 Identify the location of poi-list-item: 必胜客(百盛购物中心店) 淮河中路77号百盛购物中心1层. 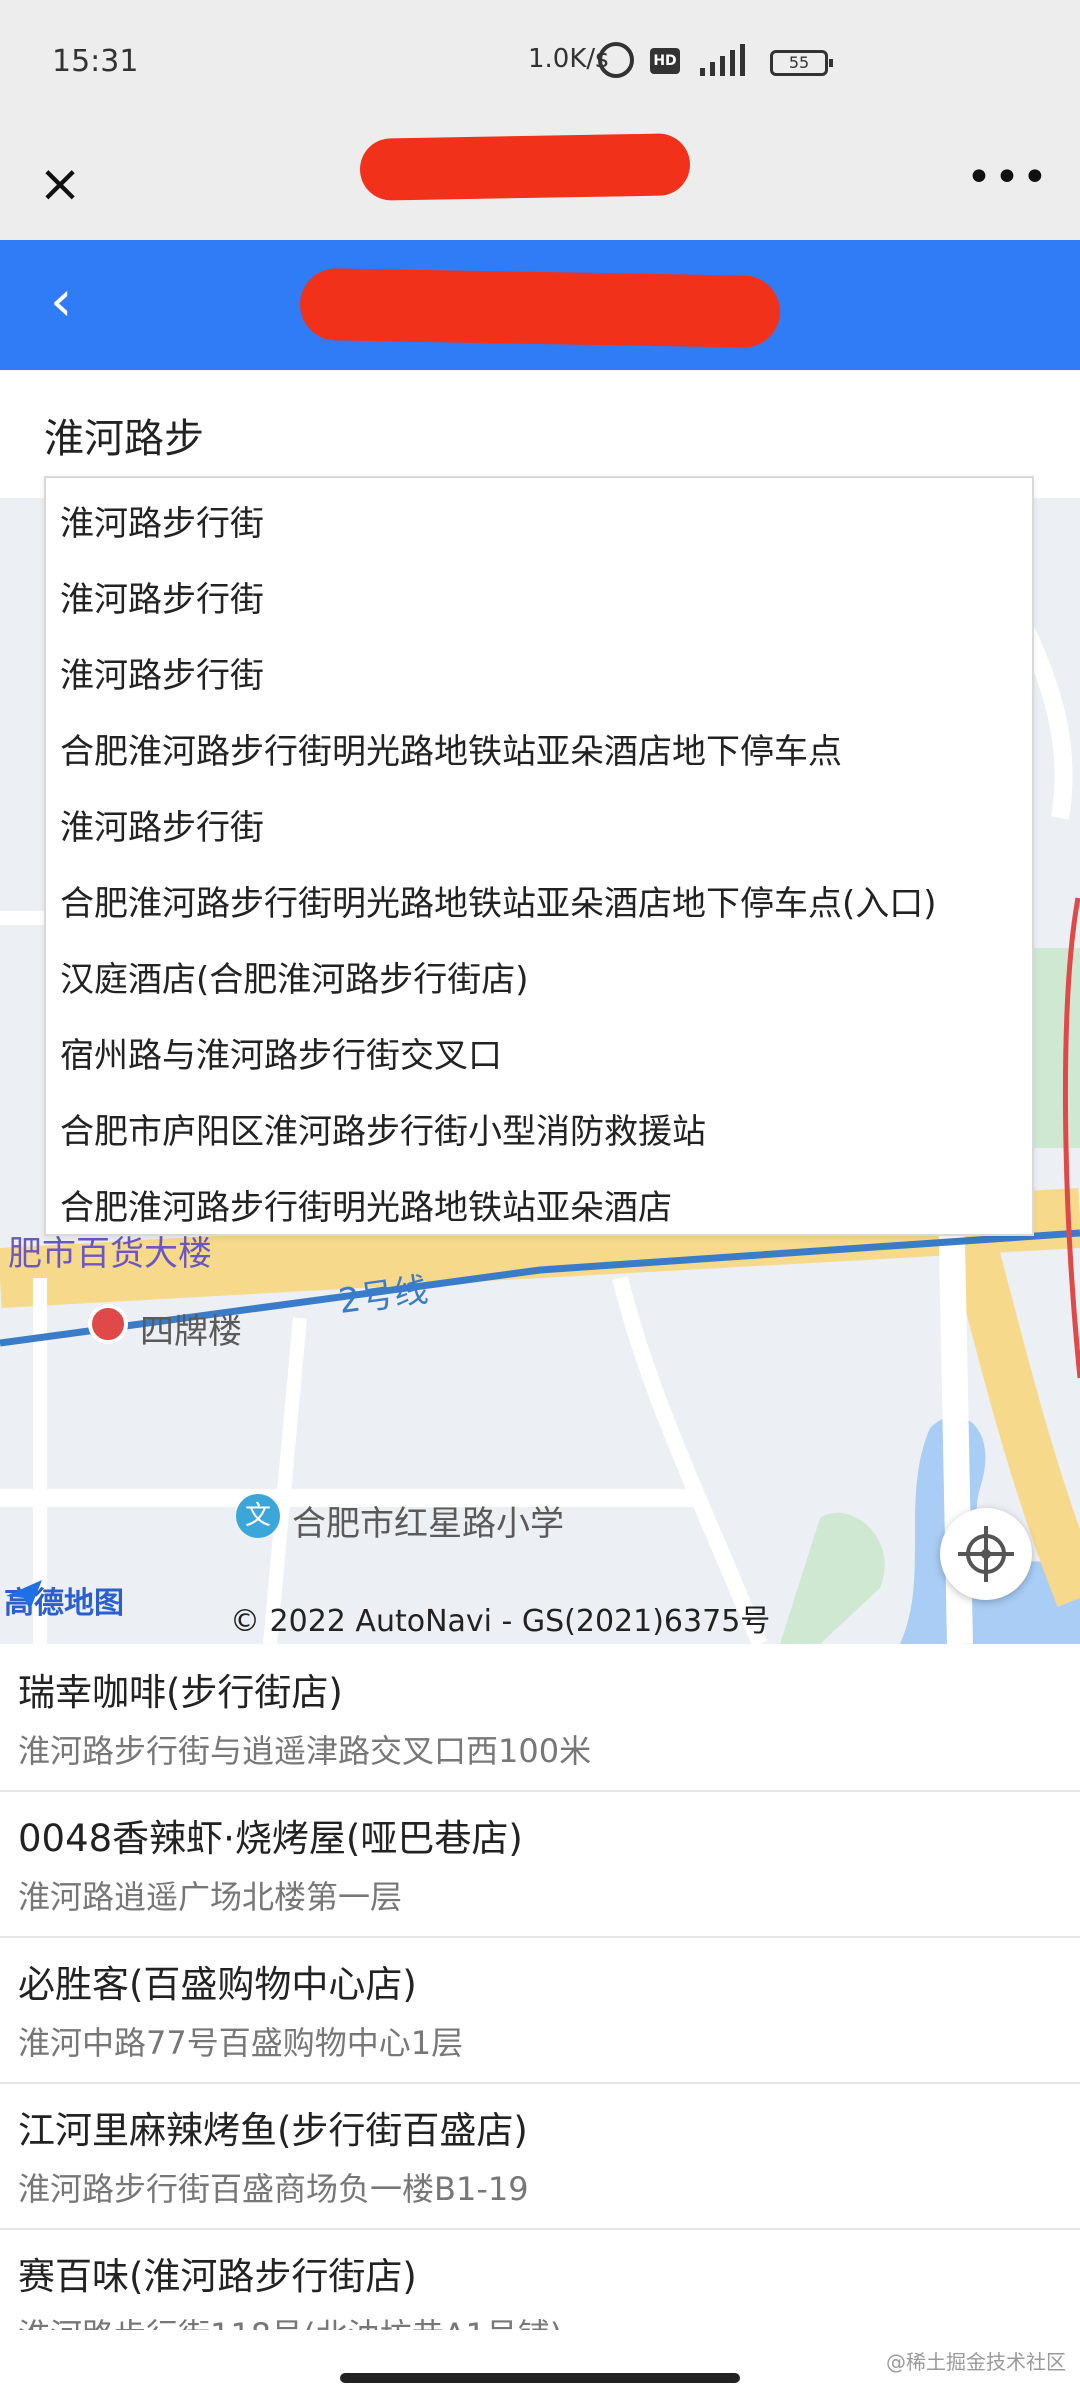
(540, 2010).